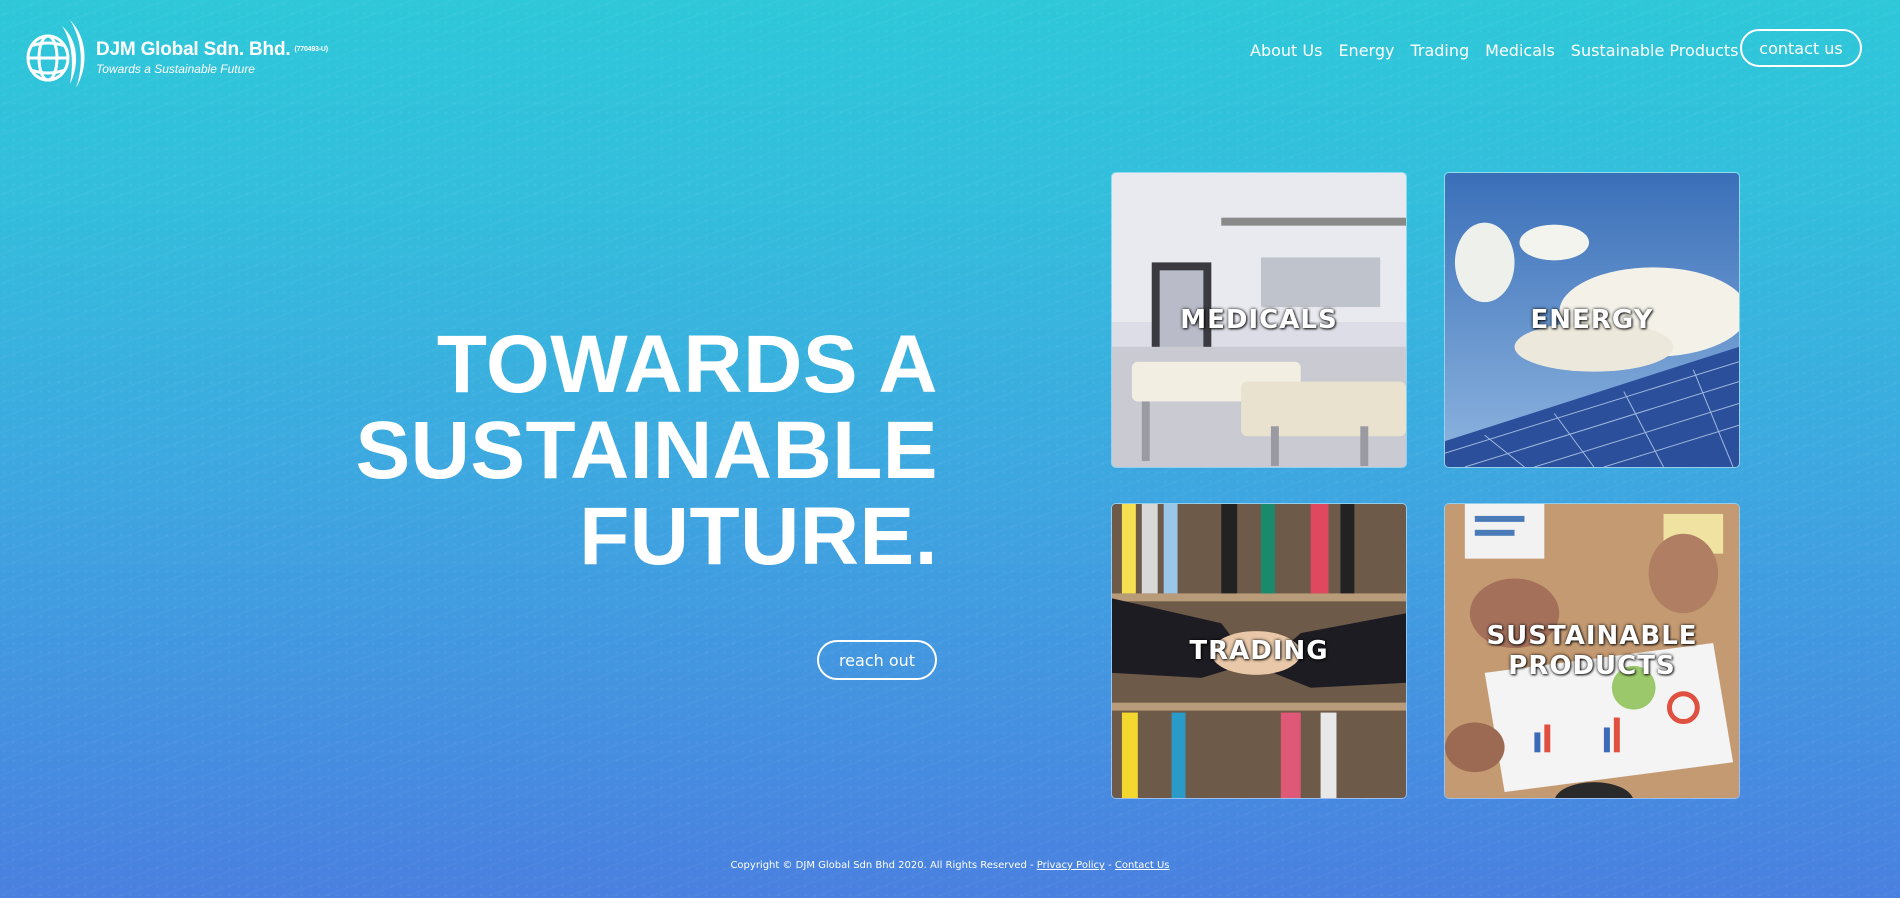  What do you see at coordinates (1655, 50) in the screenshot?
I see `nav-item-sustainable-products: Sustainable Products` at bounding box center [1655, 50].